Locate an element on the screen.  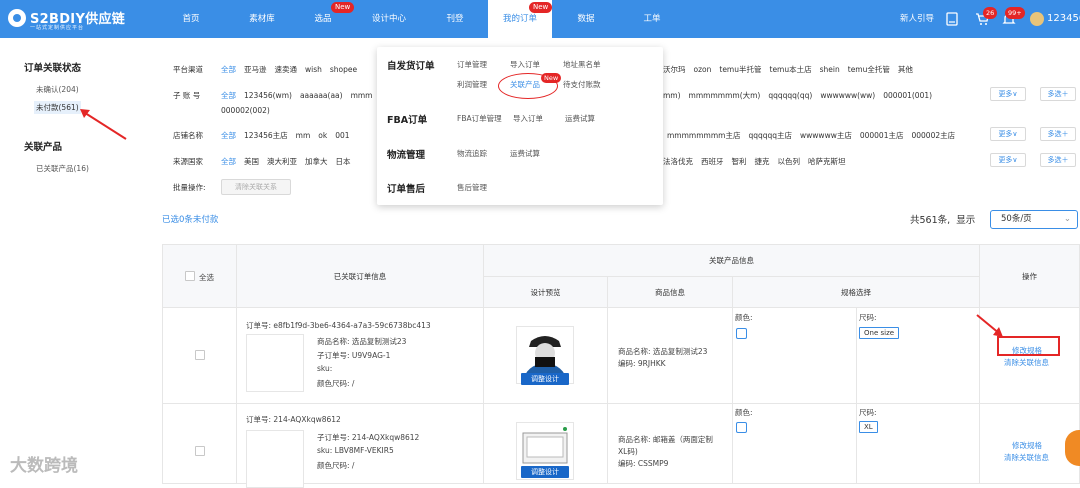
platform-opt-aliexpress: 速卖通 is located at coordinates (286, 69).